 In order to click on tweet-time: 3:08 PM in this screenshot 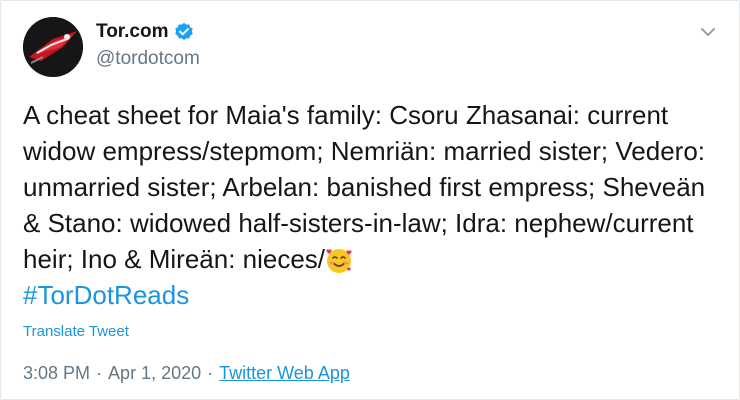, I will do `click(56, 373)`.